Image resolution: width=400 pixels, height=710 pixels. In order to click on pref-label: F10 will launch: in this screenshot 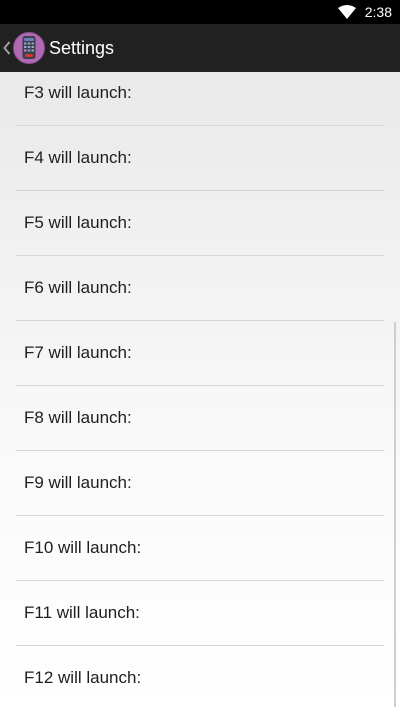, I will do `click(83, 547)`.